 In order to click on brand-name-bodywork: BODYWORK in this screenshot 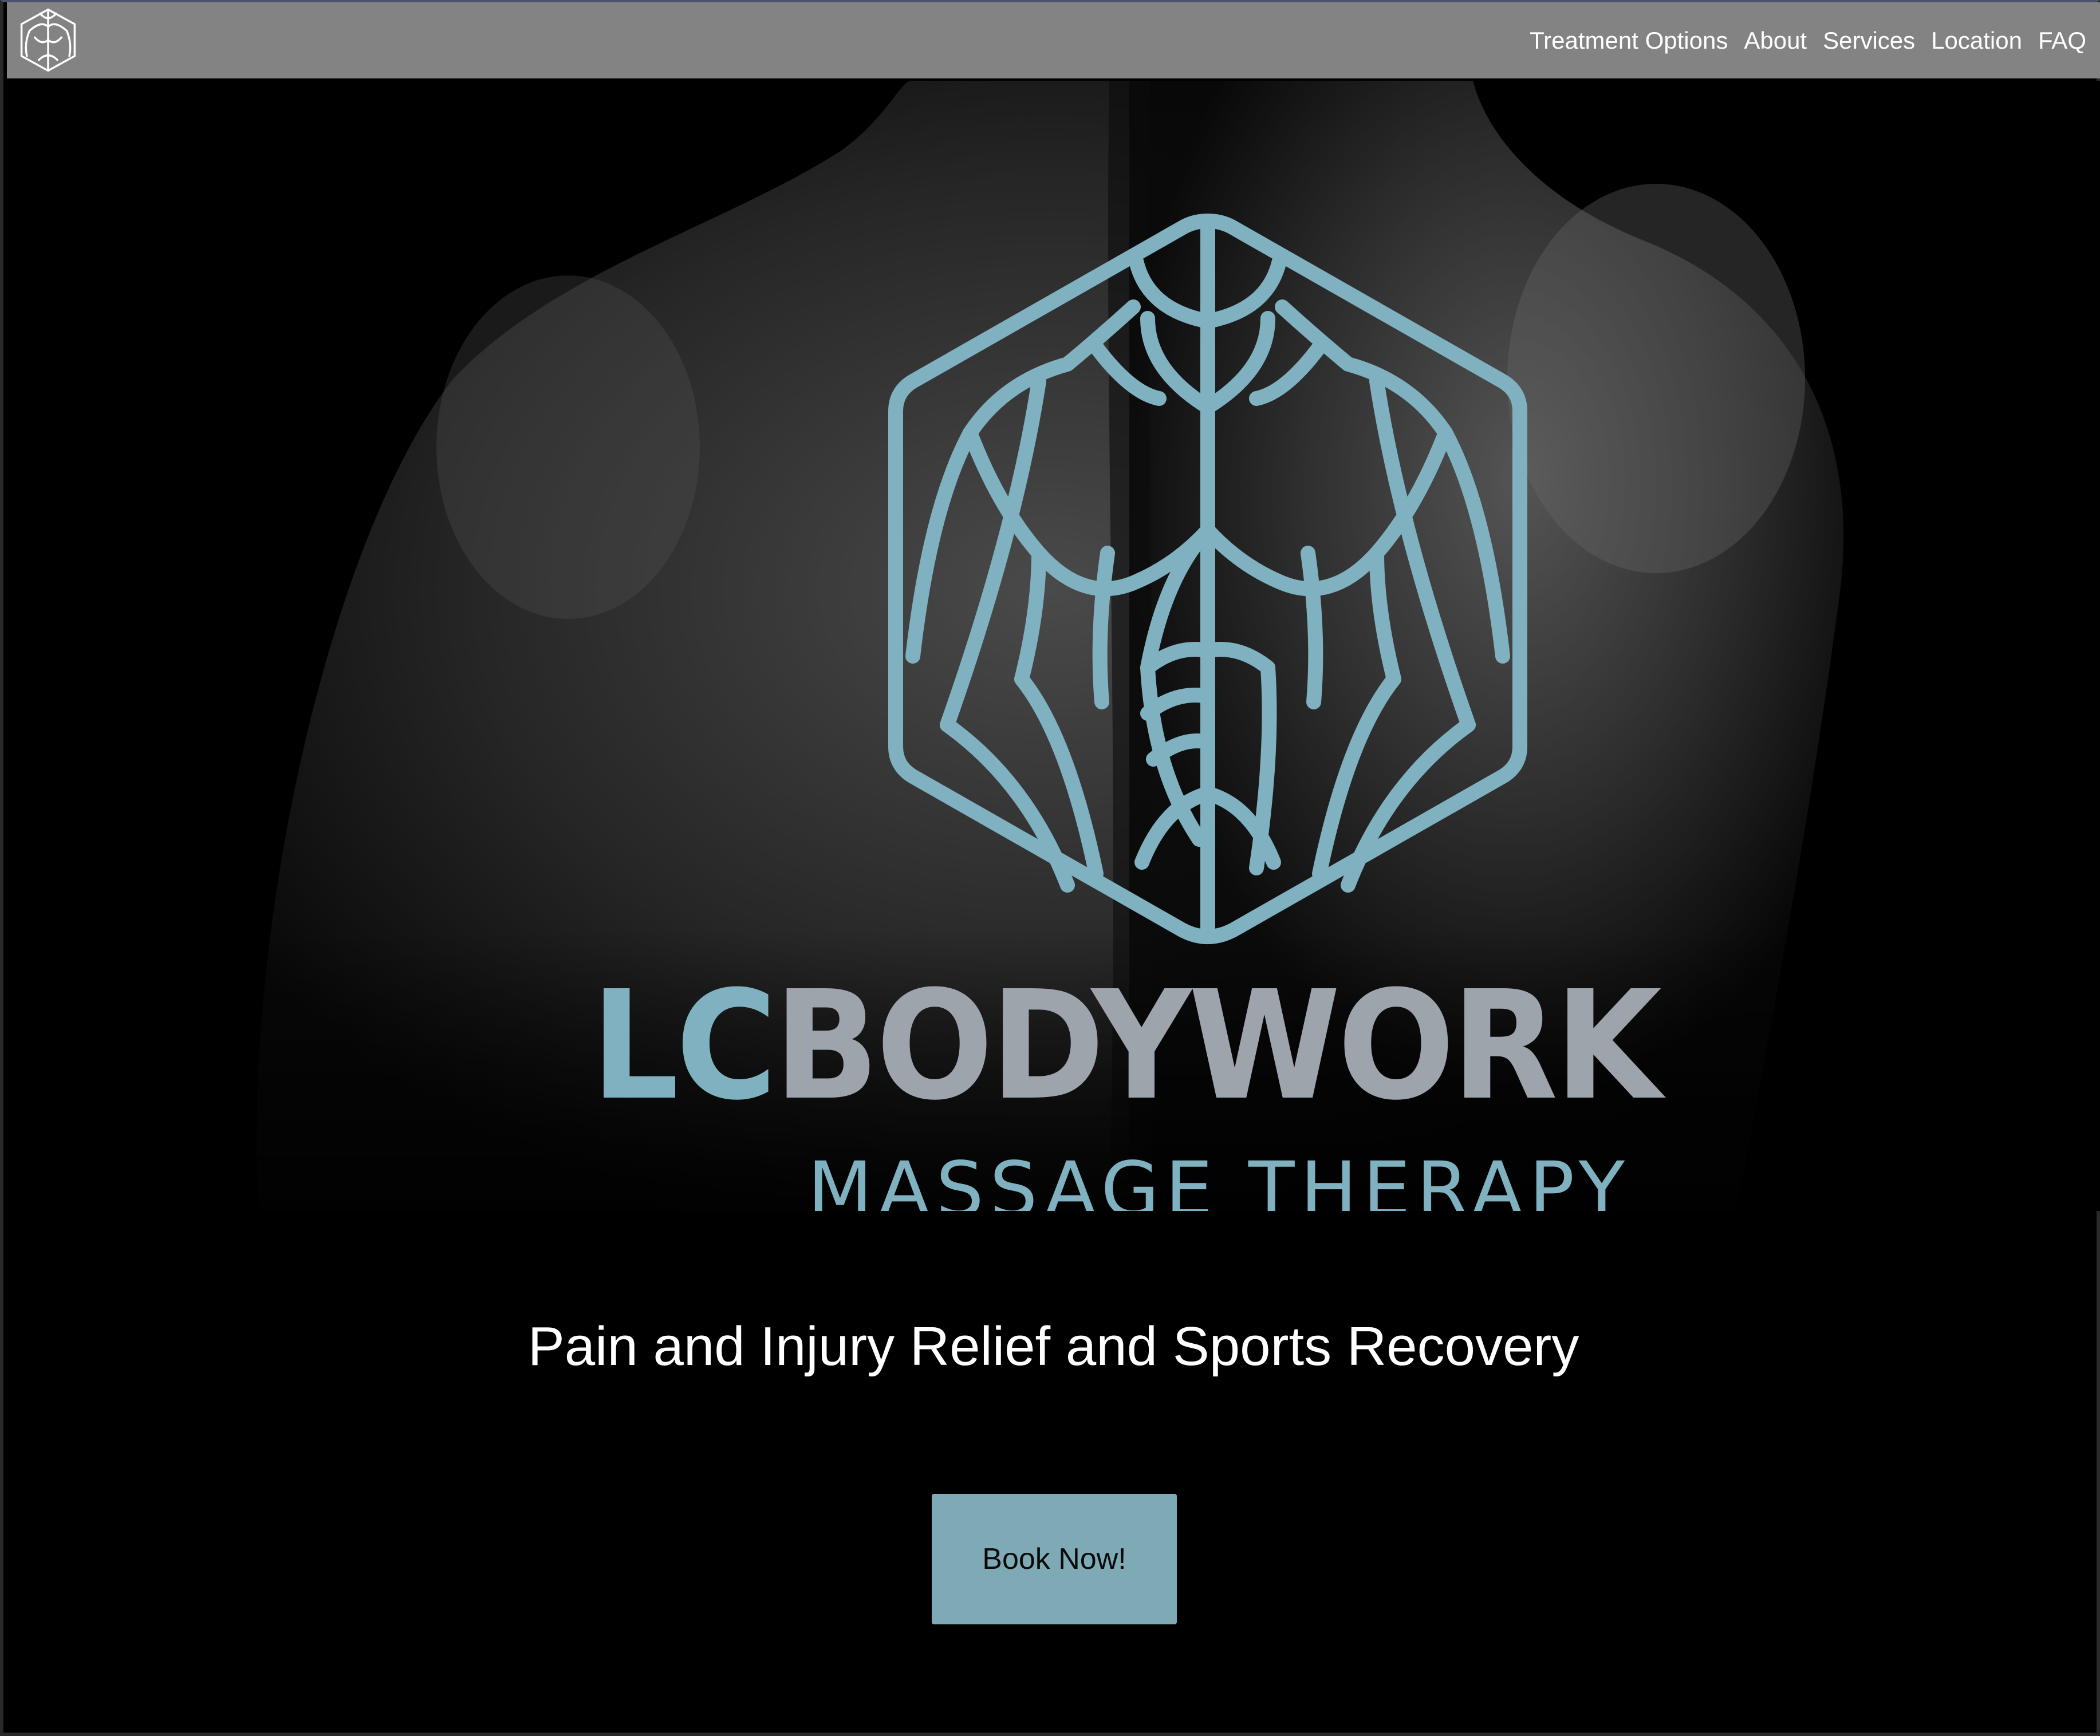, I will do `click(1217, 1045)`.